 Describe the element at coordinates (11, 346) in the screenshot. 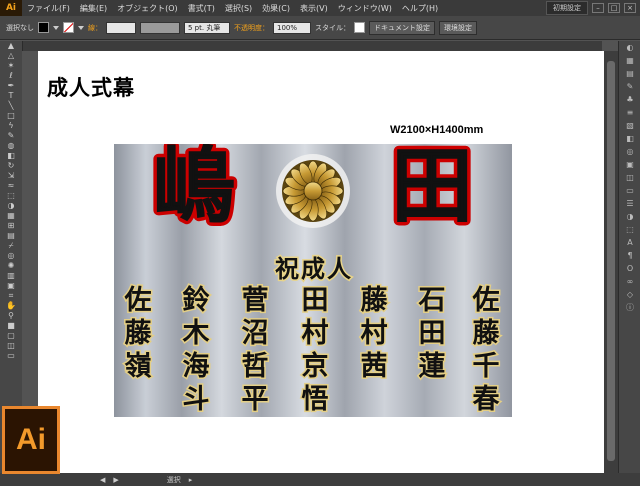

I see `draw-mode-icon: ◫` at that location.